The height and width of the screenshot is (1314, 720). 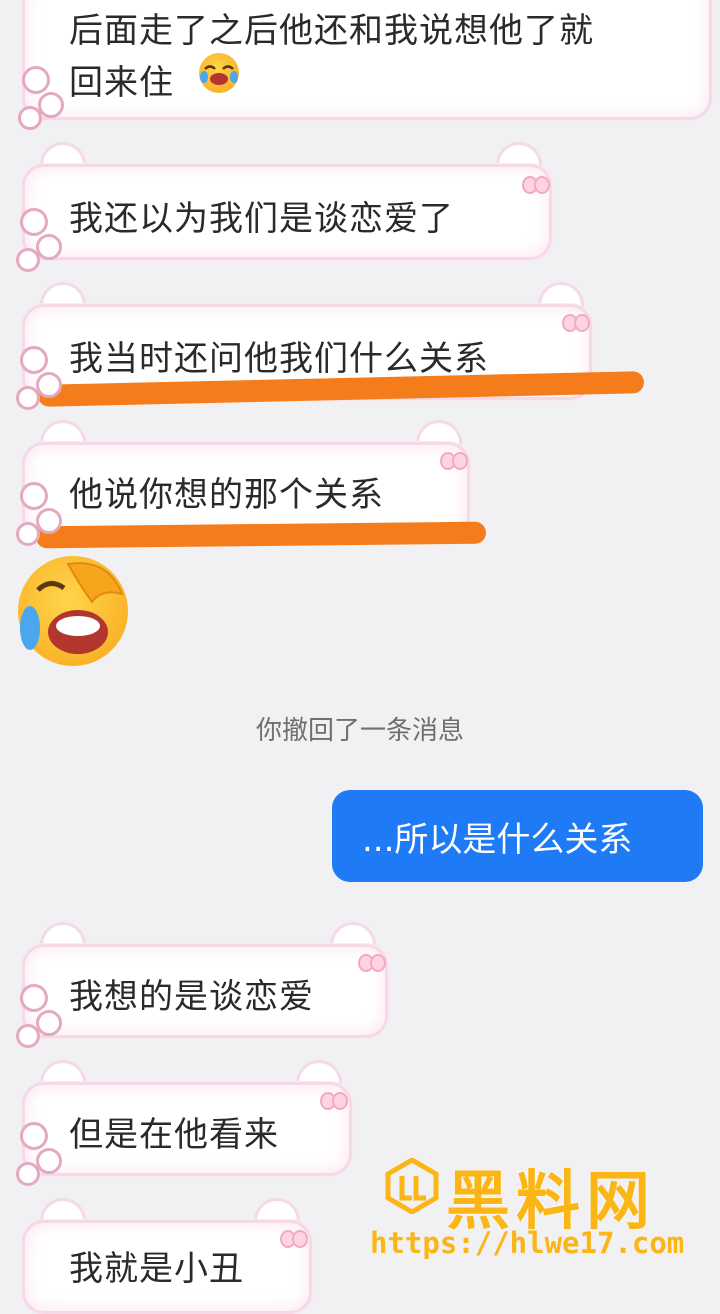 What do you see at coordinates (156, 1269) in the screenshot?
I see `message-text: 我就是小丑` at bounding box center [156, 1269].